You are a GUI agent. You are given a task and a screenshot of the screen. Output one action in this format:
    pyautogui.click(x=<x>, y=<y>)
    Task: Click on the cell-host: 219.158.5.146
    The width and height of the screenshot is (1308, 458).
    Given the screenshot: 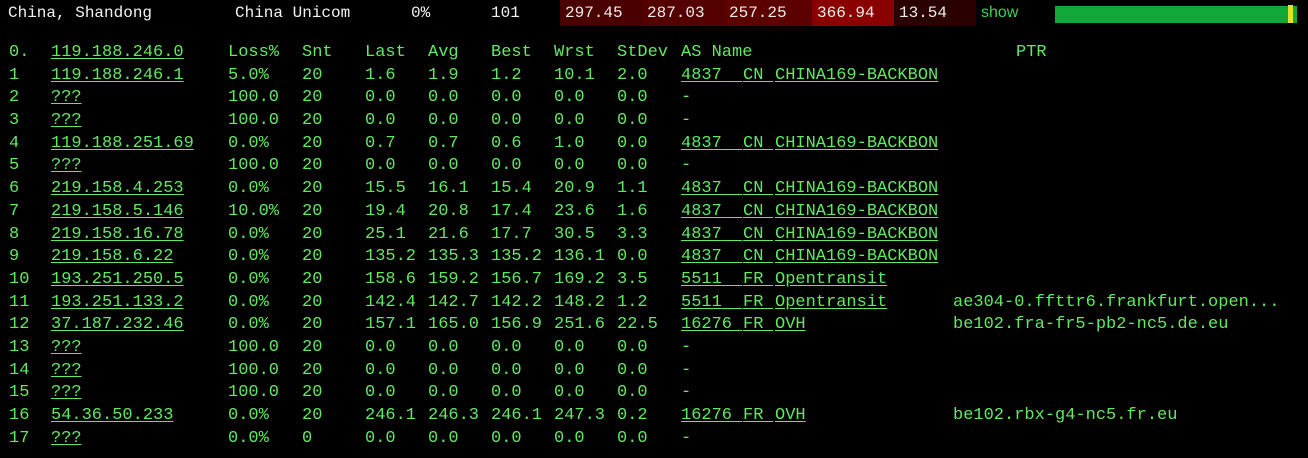 What is the action you would take?
    pyautogui.click(x=117, y=212)
    